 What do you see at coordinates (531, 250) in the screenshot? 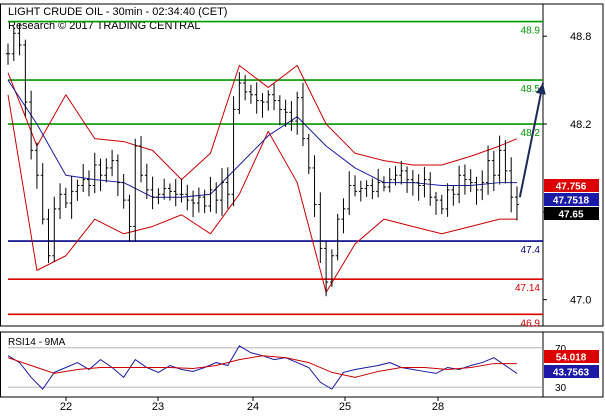
I see `level-label: 47.4` at bounding box center [531, 250].